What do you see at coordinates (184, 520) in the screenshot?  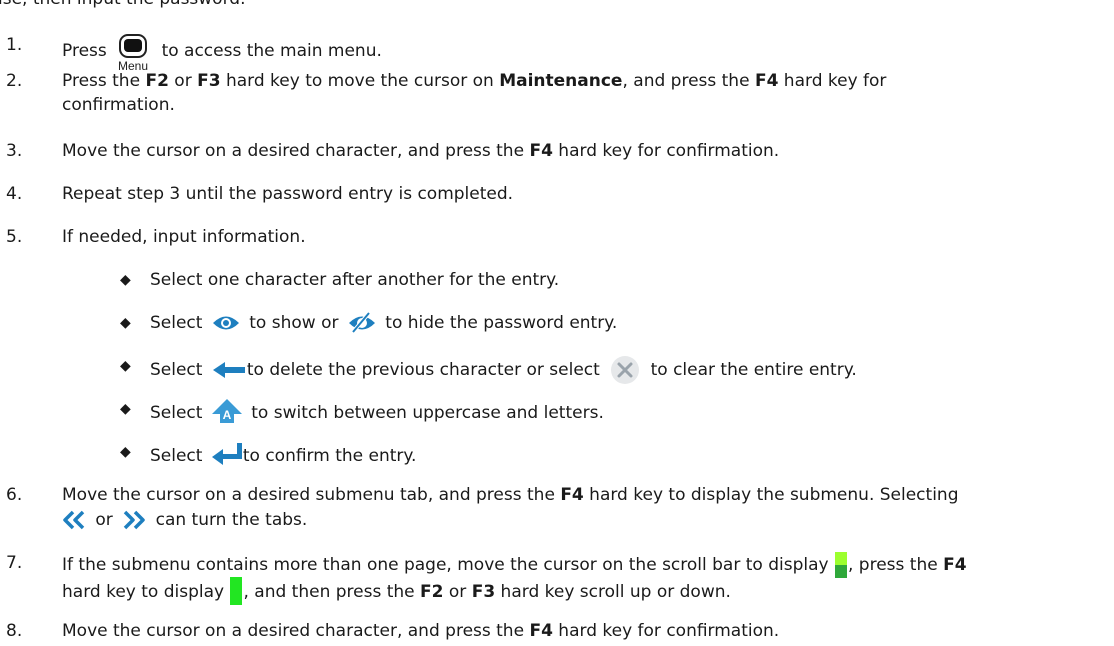 I see `step-6-cont: or can turn the tabs.` at bounding box center [184, 520].